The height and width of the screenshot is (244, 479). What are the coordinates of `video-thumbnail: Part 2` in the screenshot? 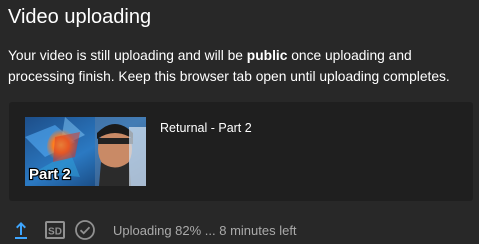 It's located at (85, 151).